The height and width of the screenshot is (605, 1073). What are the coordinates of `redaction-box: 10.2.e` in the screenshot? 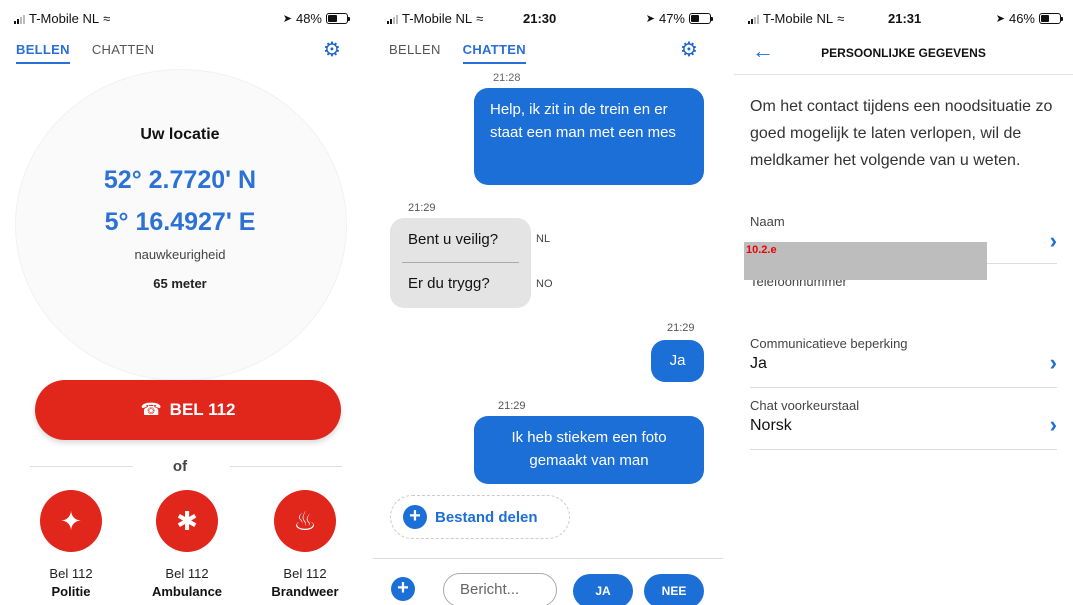 It's located at (865, 261).